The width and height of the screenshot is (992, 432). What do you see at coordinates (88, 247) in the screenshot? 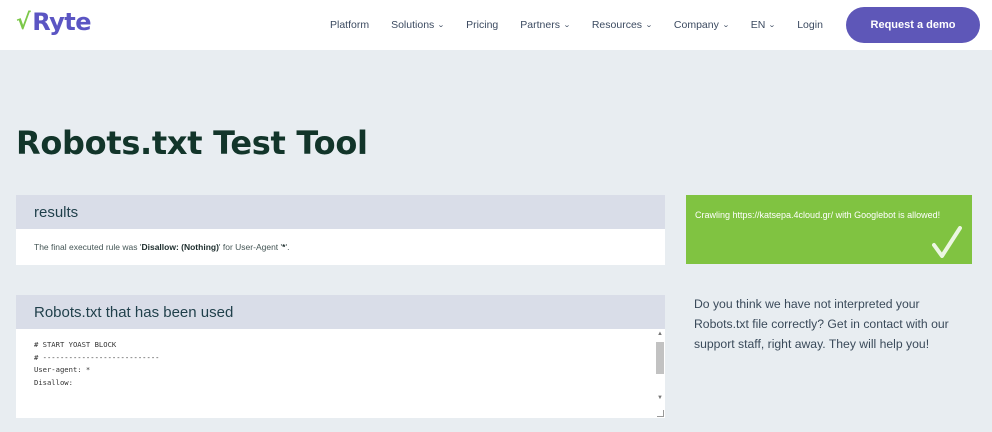
I see `results-text-prefix: The final executed rule was '` at bounding box center [88, 247].